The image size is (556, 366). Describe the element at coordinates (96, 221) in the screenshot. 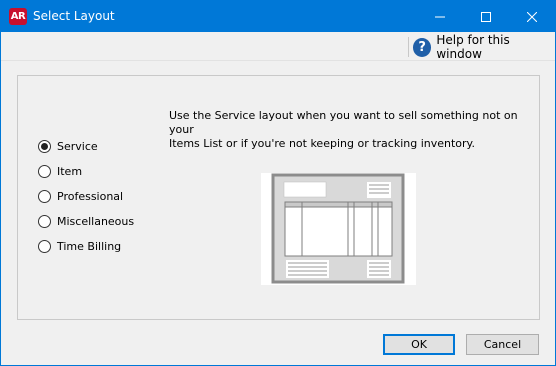

I see `radio-label: Miscellaneous` at that location.